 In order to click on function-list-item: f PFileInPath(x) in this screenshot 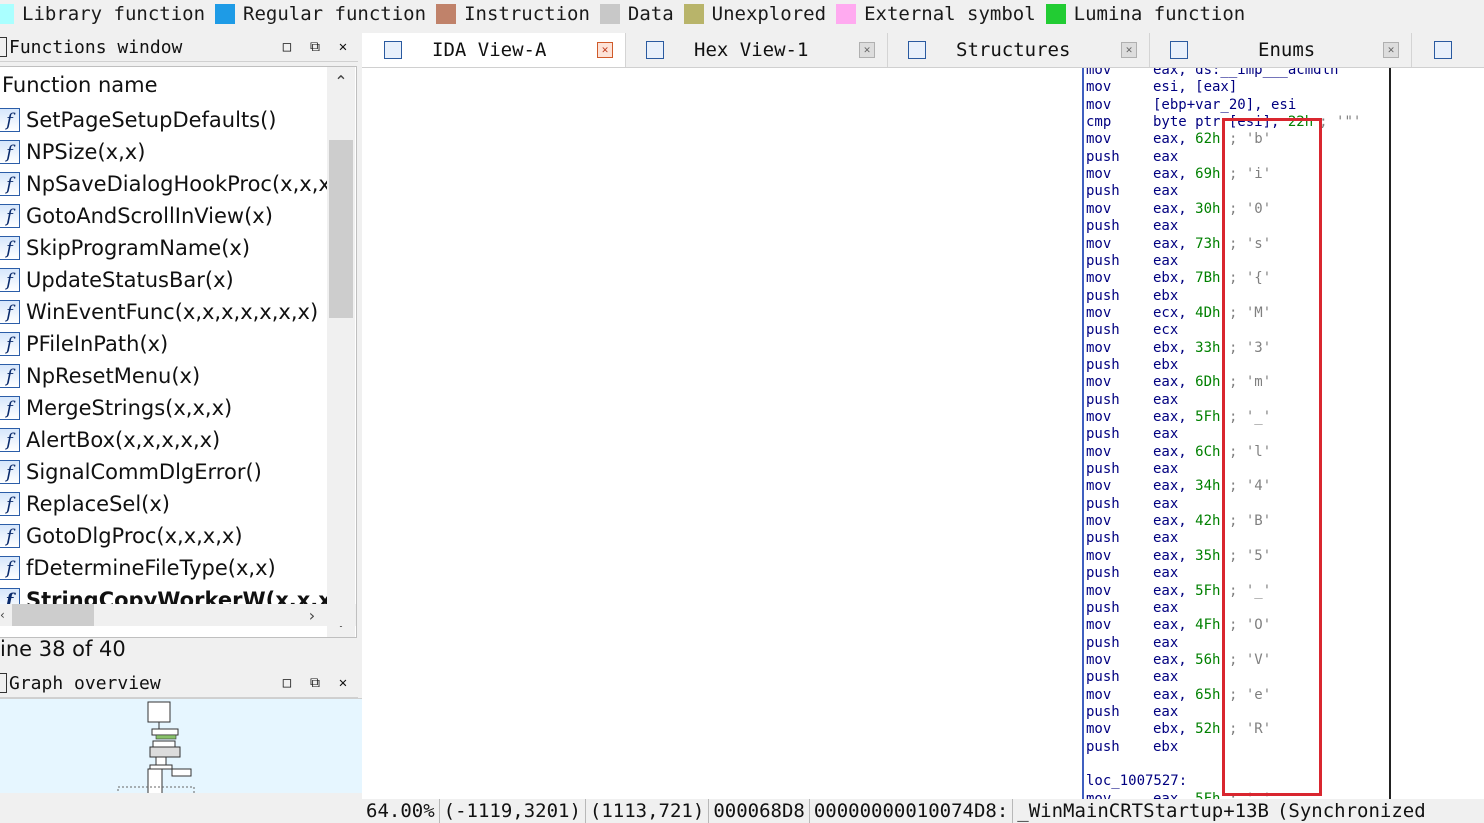, I will do `click(163, 344)`.